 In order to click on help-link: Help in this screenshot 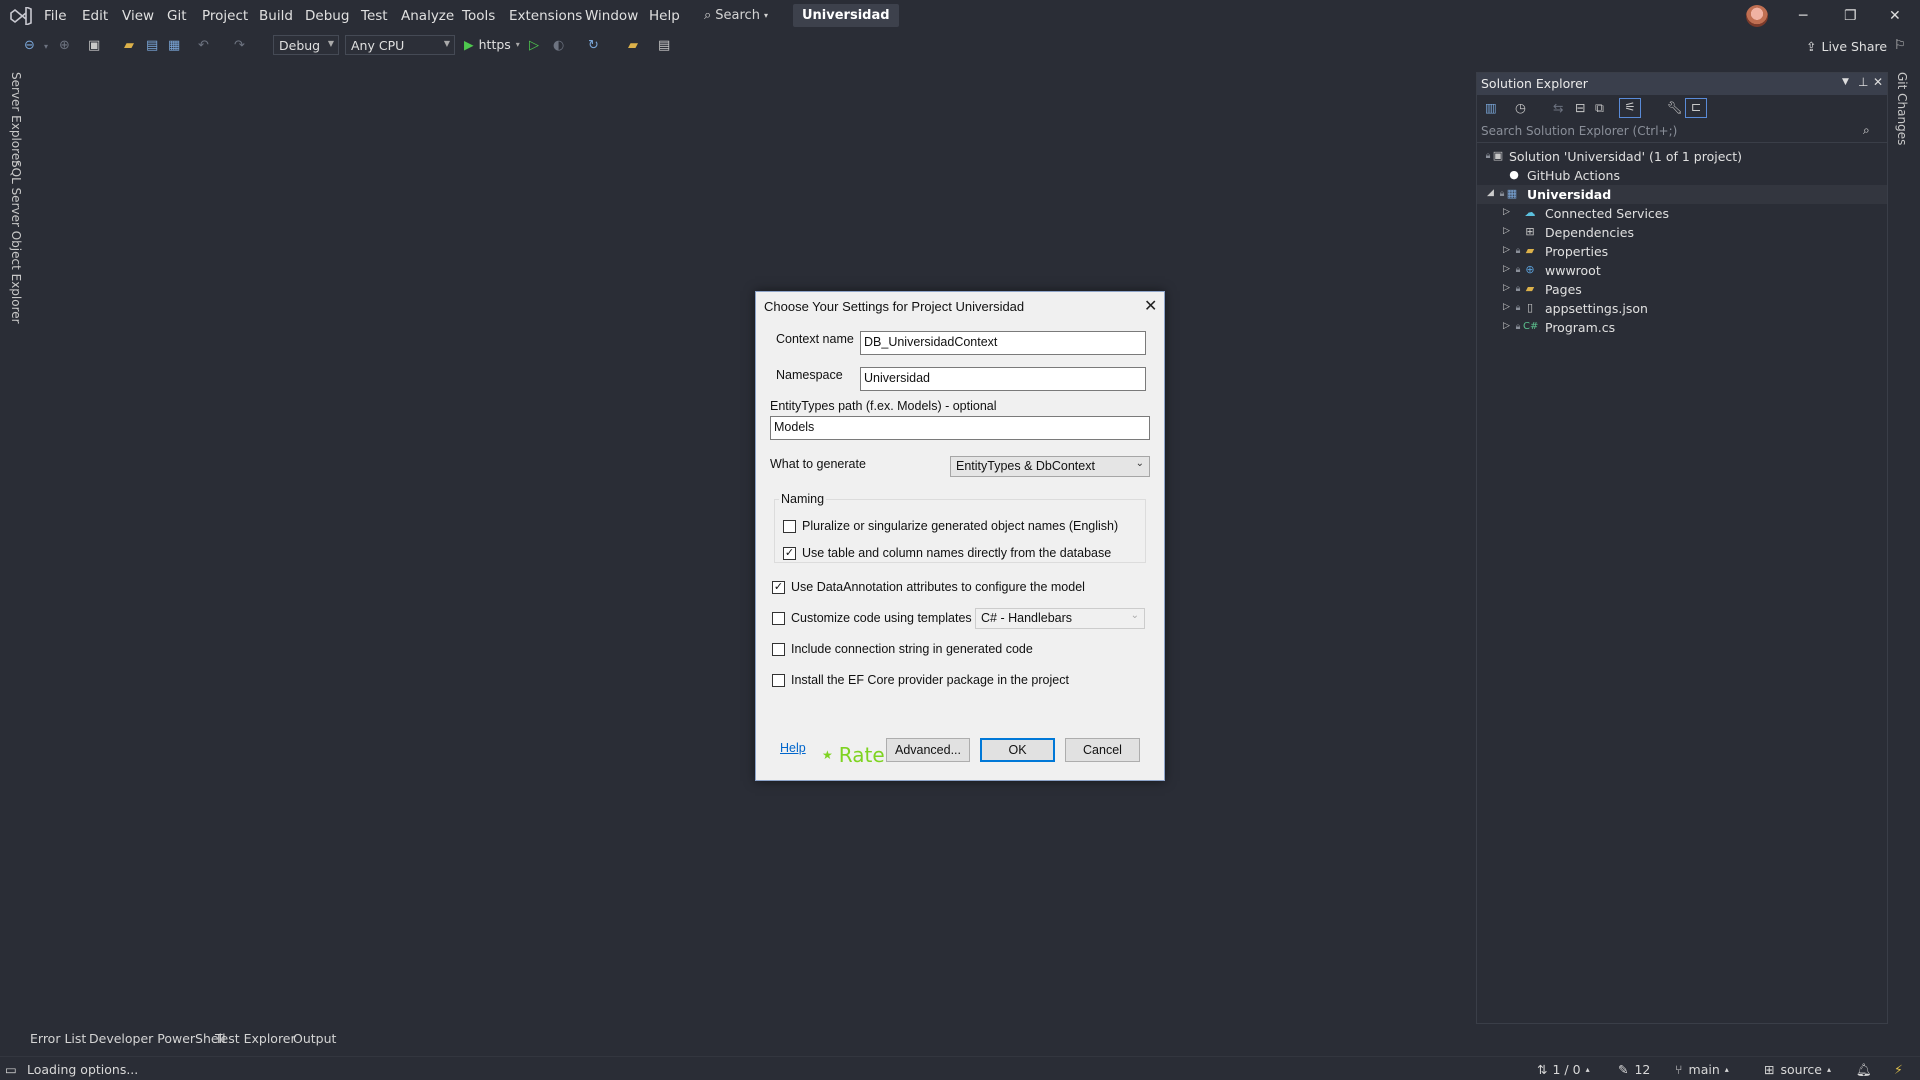, I will do `click(793, 748)`.